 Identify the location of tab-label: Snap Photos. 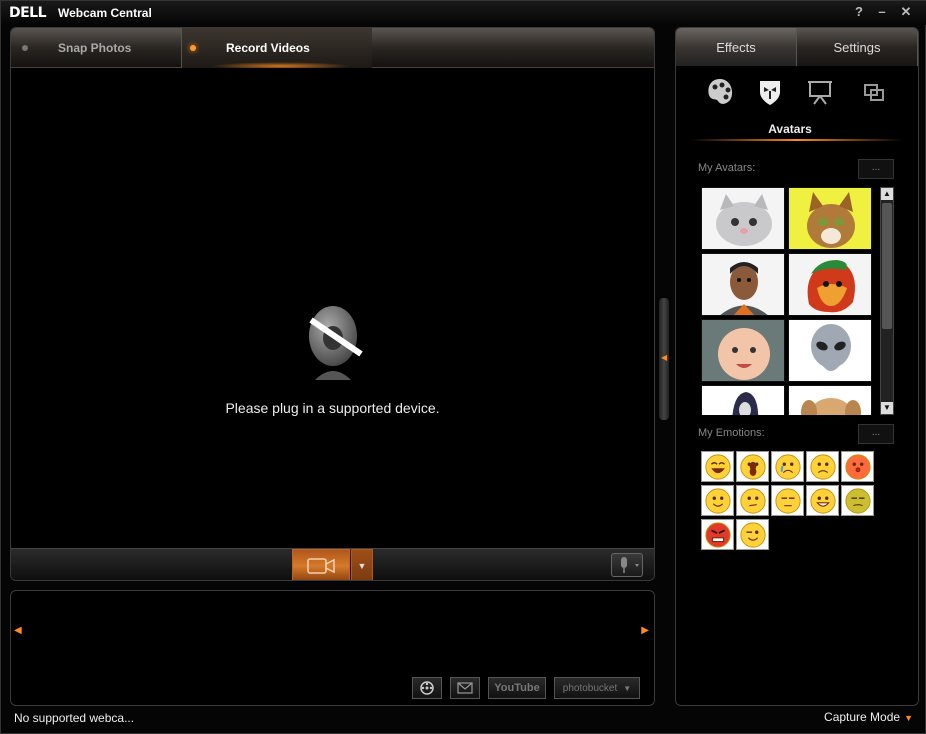
(95, 48).